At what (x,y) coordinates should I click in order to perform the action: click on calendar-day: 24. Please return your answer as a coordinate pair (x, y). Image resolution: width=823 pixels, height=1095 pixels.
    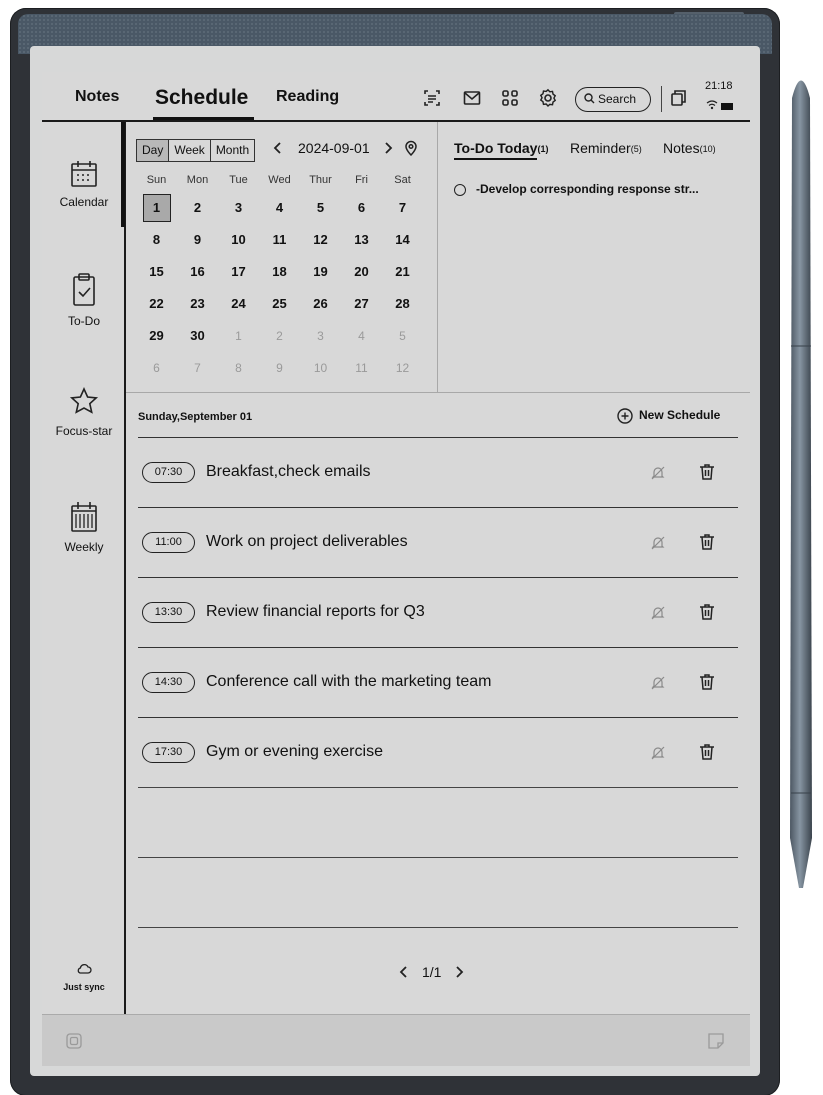
    Looking at the image, I should click on (238, 306).